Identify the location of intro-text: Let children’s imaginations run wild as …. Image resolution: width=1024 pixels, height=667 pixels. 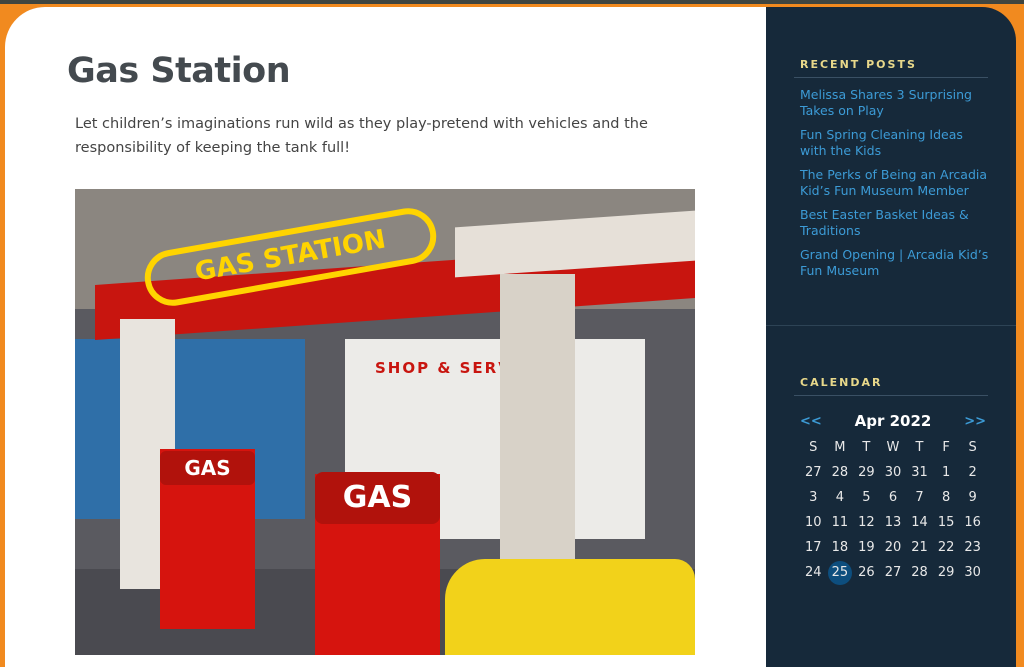
(361, 136).